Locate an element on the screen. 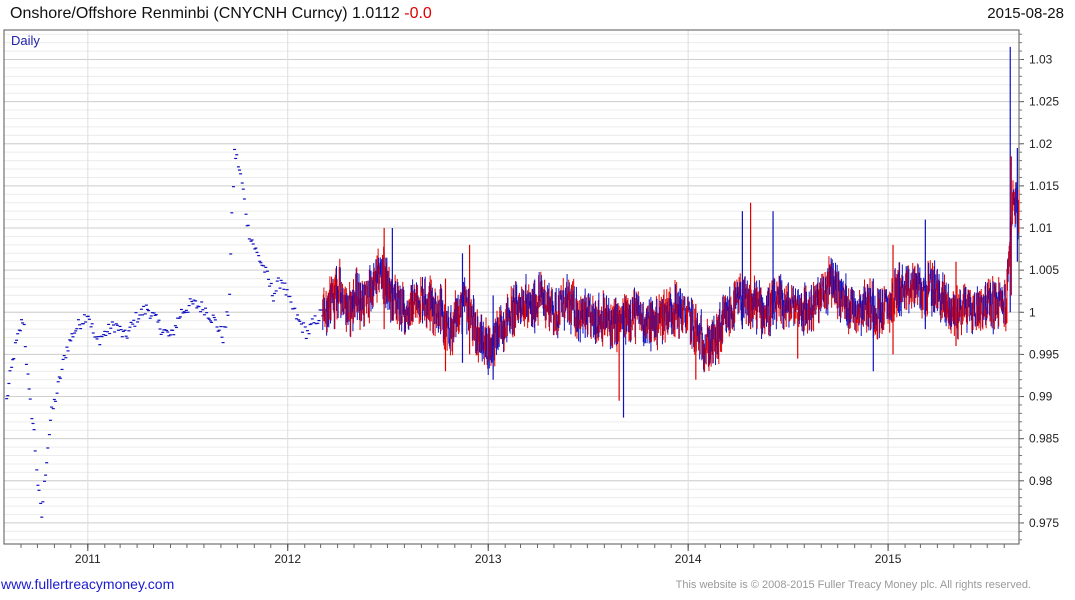 The image size is (1075, 600). x-tick-label: 2013 is located at coordinates (488, 559).